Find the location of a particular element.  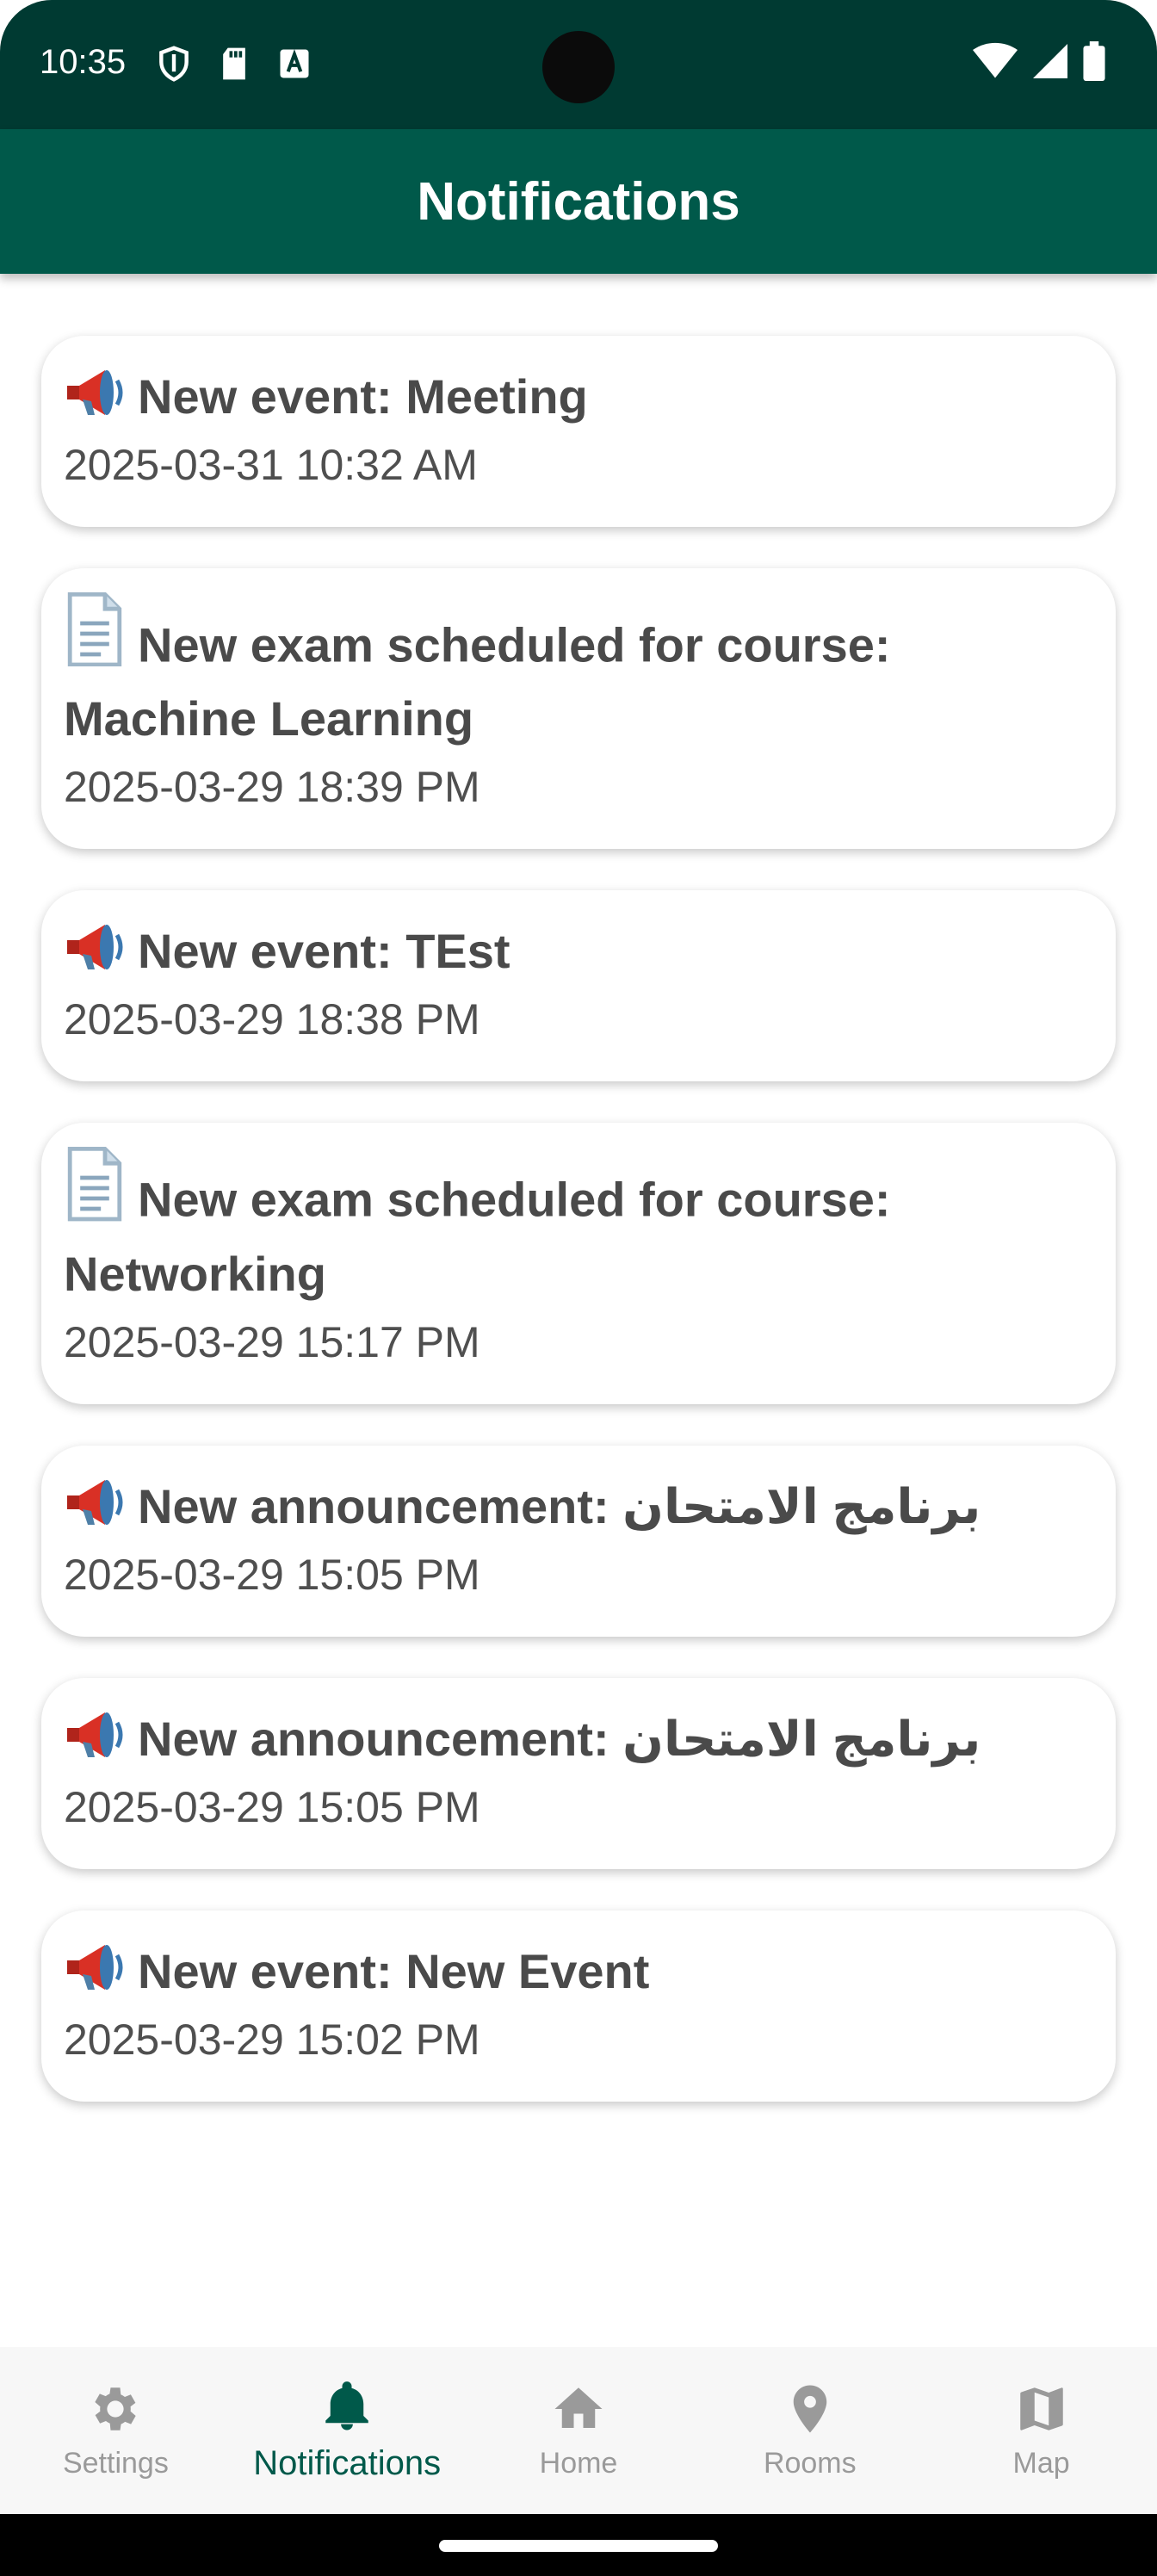

page-title: Notifications is located at coordinates (579, 202).